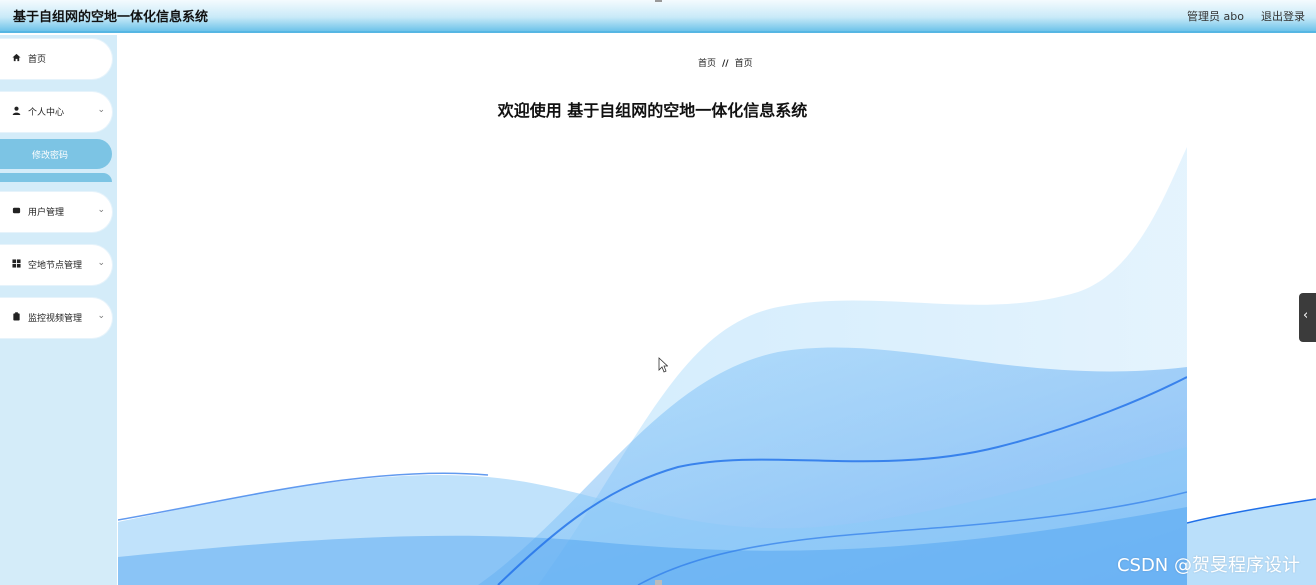  What do you see at coordinates (56, 177) in the screenshot?
I see `submenu-divider` at bounding box center [56, 177].